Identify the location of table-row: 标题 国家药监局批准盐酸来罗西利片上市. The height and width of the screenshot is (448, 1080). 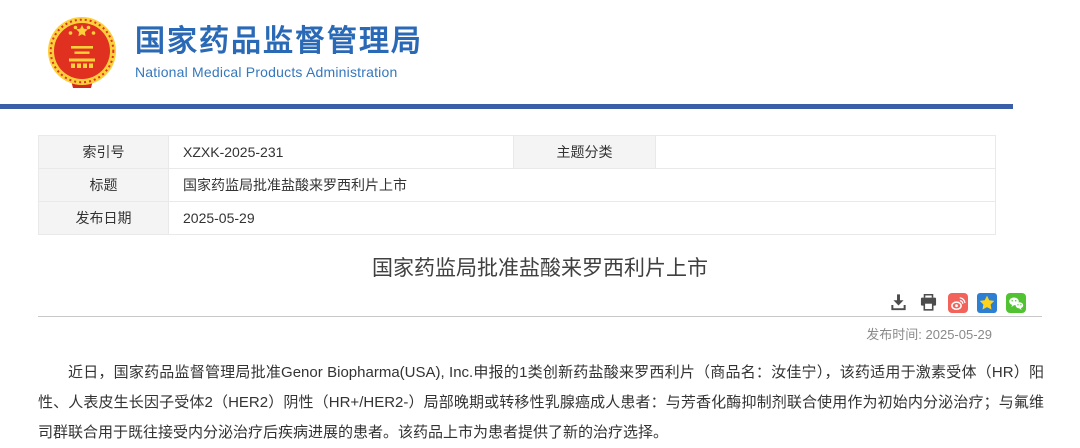
(517, 185).